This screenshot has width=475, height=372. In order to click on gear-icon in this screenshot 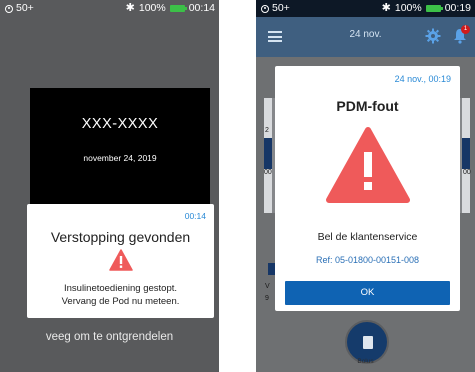, I will do `click(433, 36)`.